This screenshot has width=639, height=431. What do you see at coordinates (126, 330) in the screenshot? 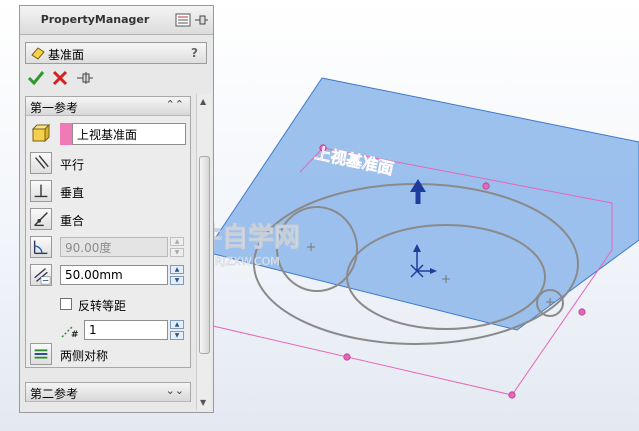
I see `instance-count-input` at bounding box center [126, 330].